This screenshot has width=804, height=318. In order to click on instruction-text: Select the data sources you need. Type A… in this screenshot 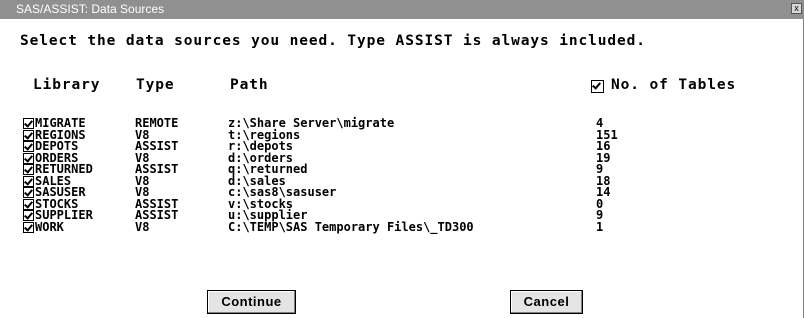, I will do `click(333, 41)`.